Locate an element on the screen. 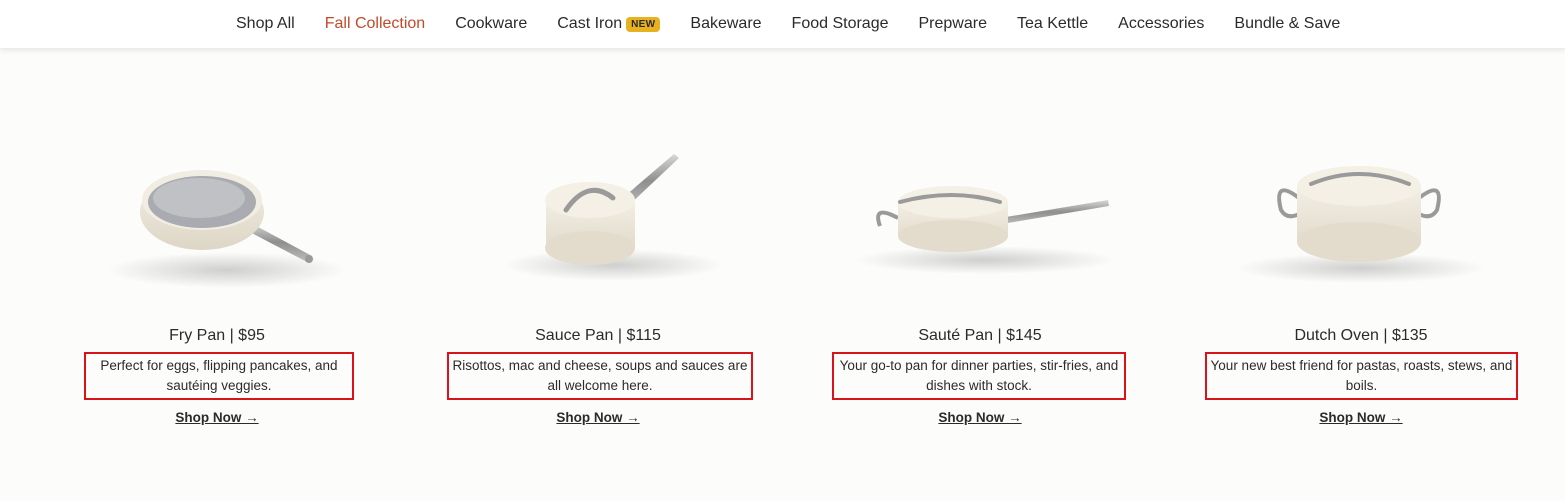 This screenshot has width=1565, height=501. nav-food-storage: Food Storage is located at coordinates (840, 24).